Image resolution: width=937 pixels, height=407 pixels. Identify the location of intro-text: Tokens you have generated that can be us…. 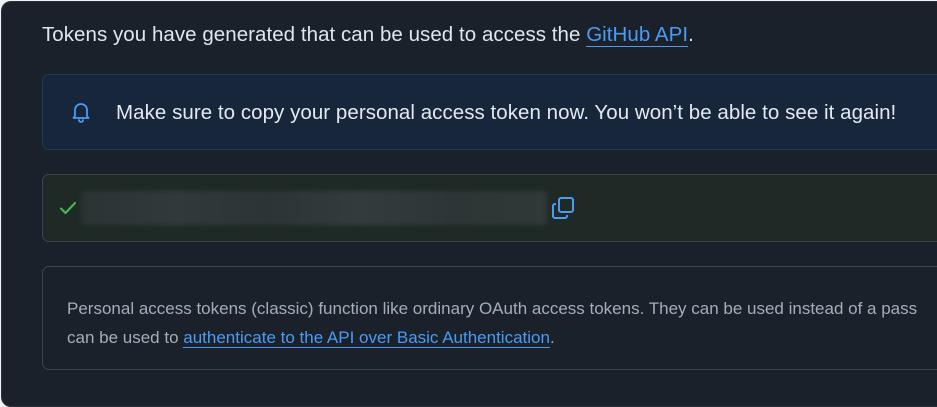
(368, 35).